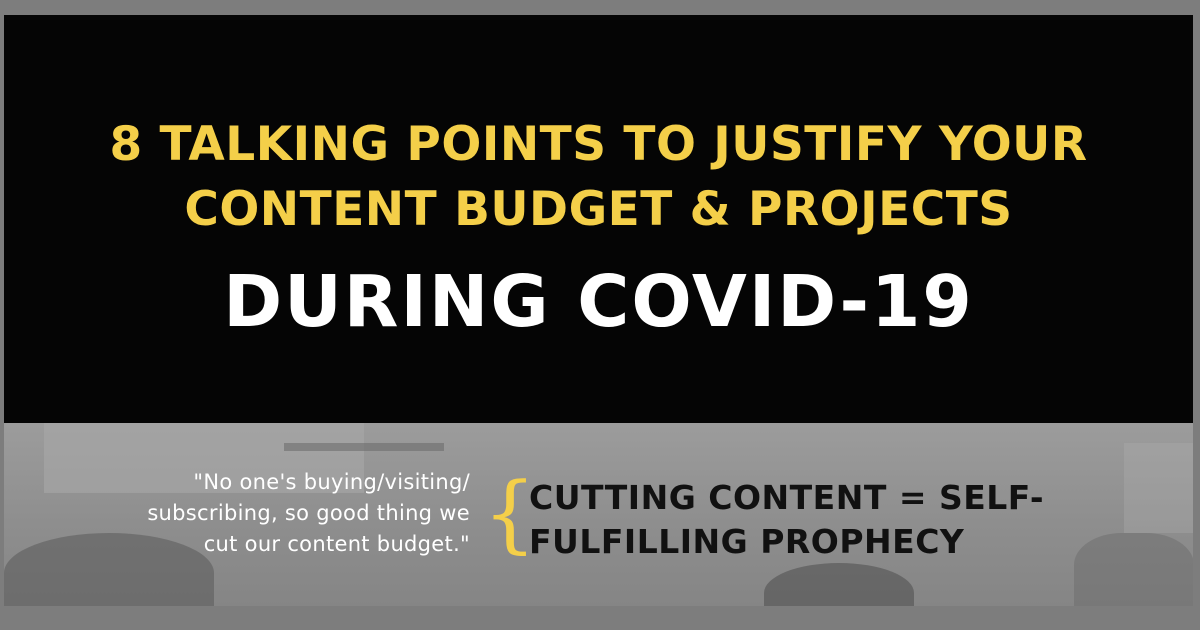 This screenshot has height=630, width=1200. Describe the element at coordinates (308, 513) in the screenshot. I see `quote-line-2: subscribing, so good thing we` at that location.